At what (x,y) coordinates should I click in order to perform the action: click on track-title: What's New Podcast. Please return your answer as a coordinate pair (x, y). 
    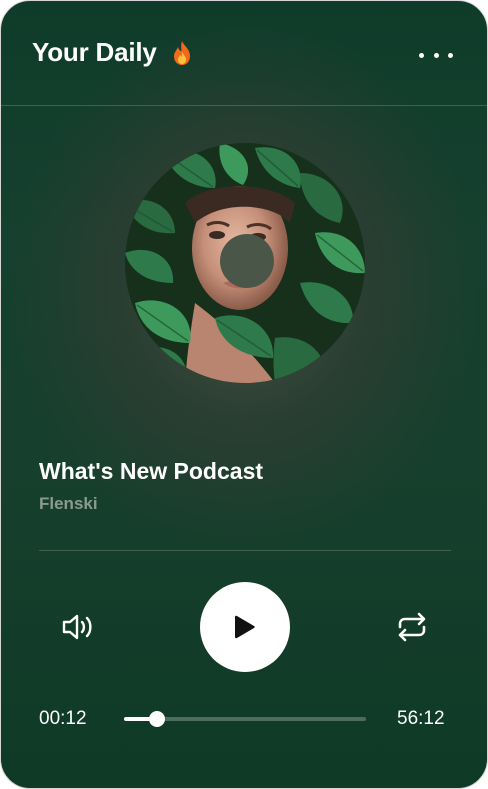
    Looking at the image, I should click on (151, 471).